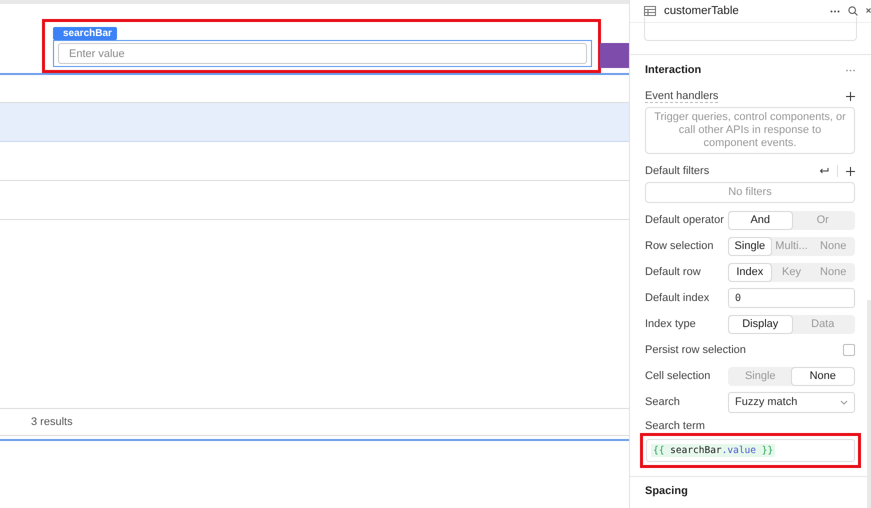 This screenshot has height=508, width=871. I want to click on section-title: Spacing, so click(666, 491).